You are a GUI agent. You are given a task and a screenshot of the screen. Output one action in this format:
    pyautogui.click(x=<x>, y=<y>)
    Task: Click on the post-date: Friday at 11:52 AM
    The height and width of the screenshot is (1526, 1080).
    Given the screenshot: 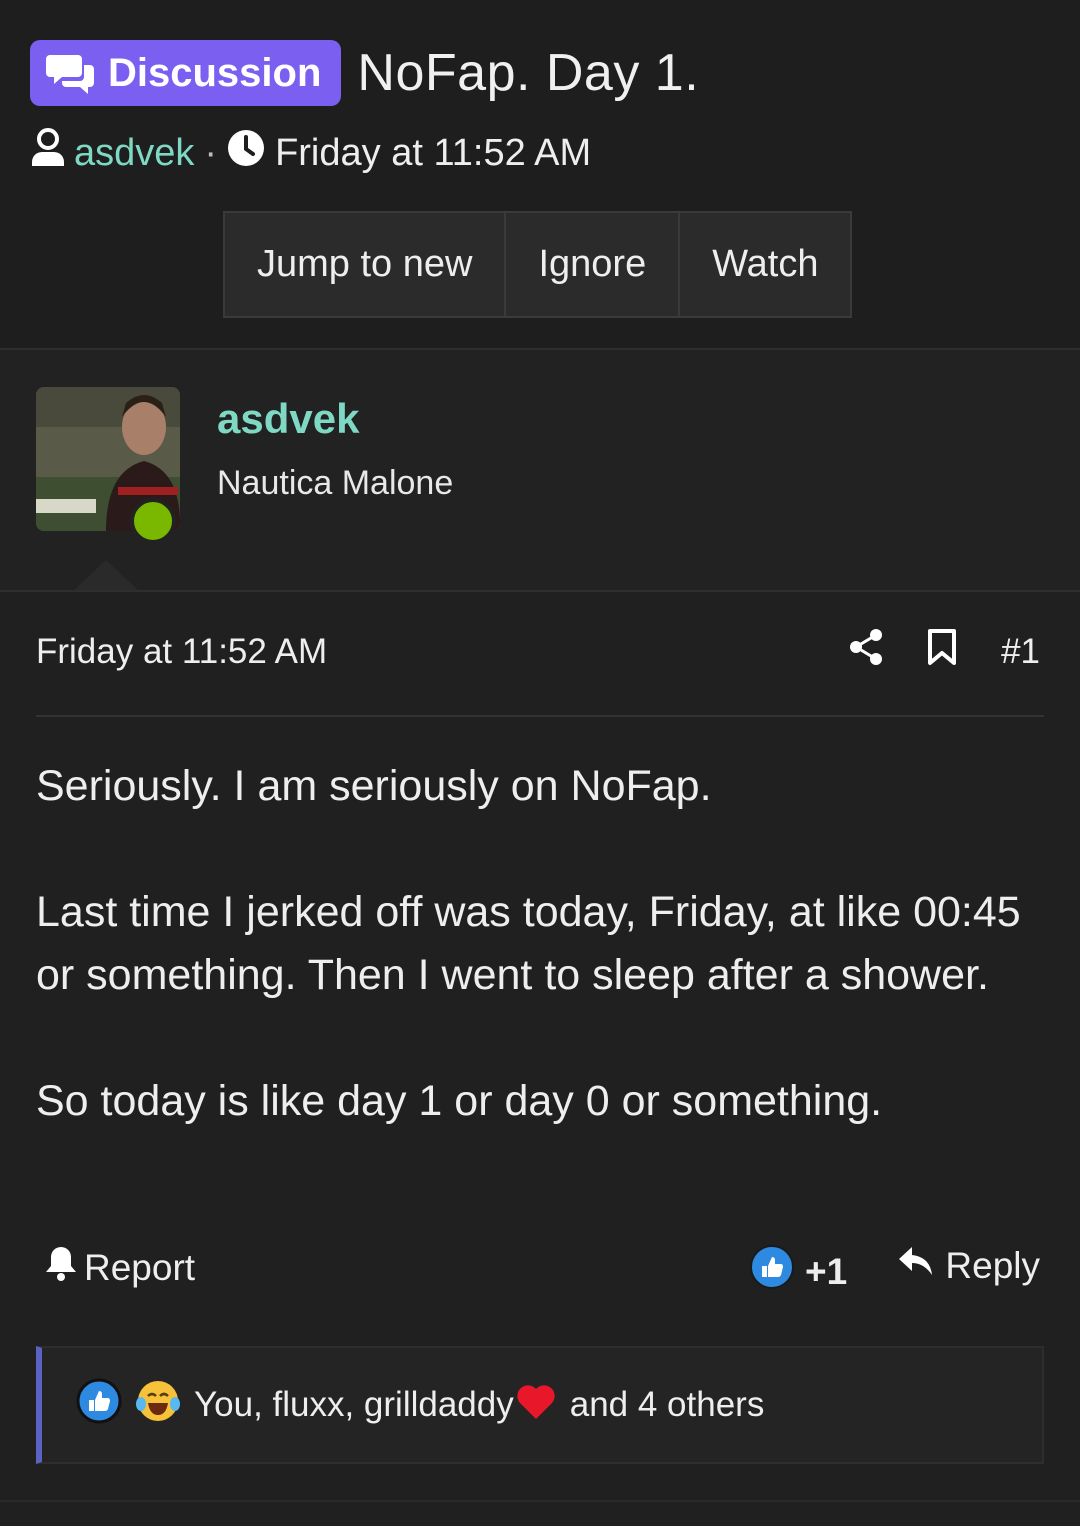 What is the action you would take?
    pyautogui.click(x=181, y=652)
    